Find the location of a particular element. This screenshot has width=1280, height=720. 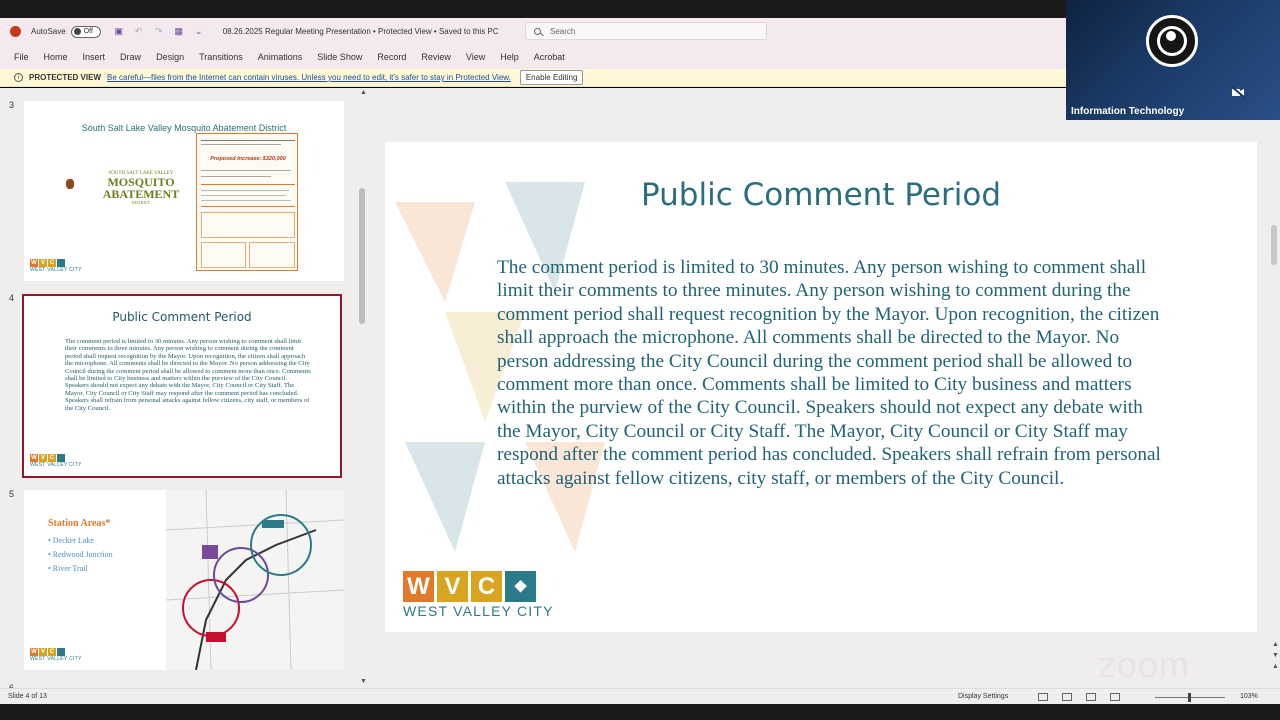

tab-slide-show: Slide Show is located at coordinates (339, 57).